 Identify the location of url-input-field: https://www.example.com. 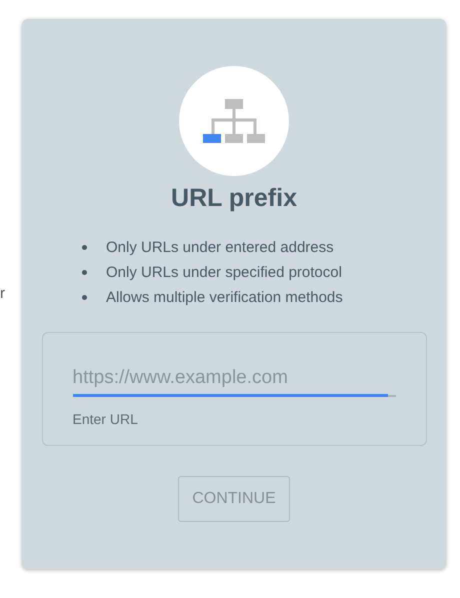
(234, 380).